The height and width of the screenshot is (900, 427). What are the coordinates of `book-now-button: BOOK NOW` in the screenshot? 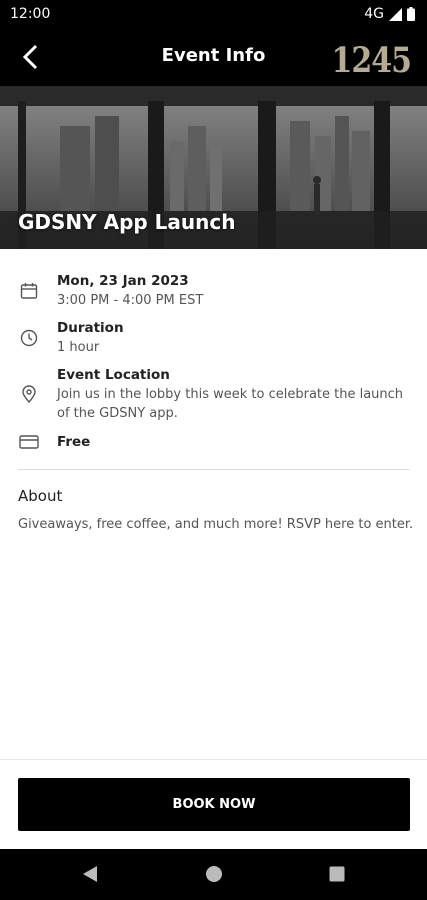 It's located at (214, 804).